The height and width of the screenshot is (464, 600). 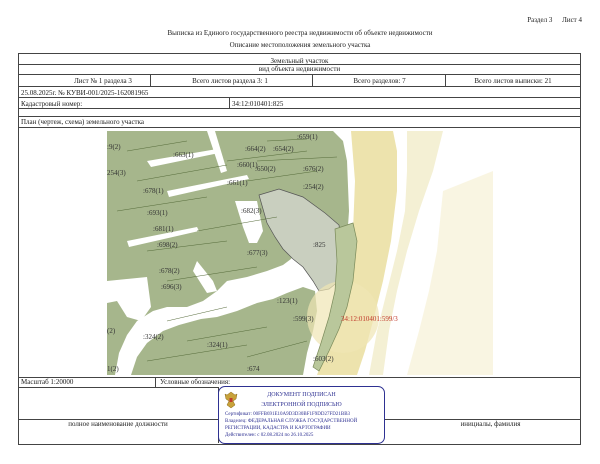 I want to click on map-label: :664(2), so click(x=255, y=149).